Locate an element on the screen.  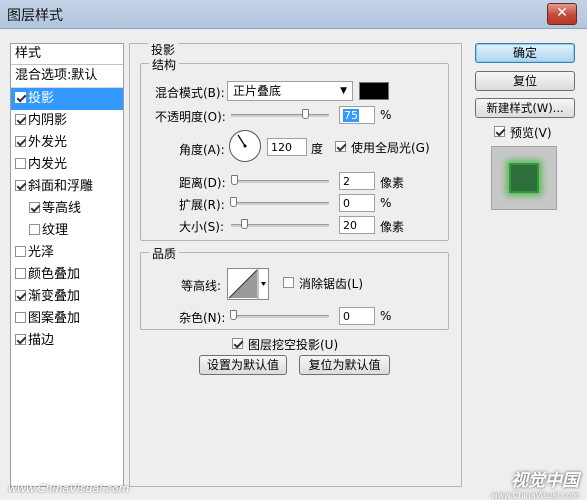
distance-unit: 像素 is located at coordinates (392, 183).